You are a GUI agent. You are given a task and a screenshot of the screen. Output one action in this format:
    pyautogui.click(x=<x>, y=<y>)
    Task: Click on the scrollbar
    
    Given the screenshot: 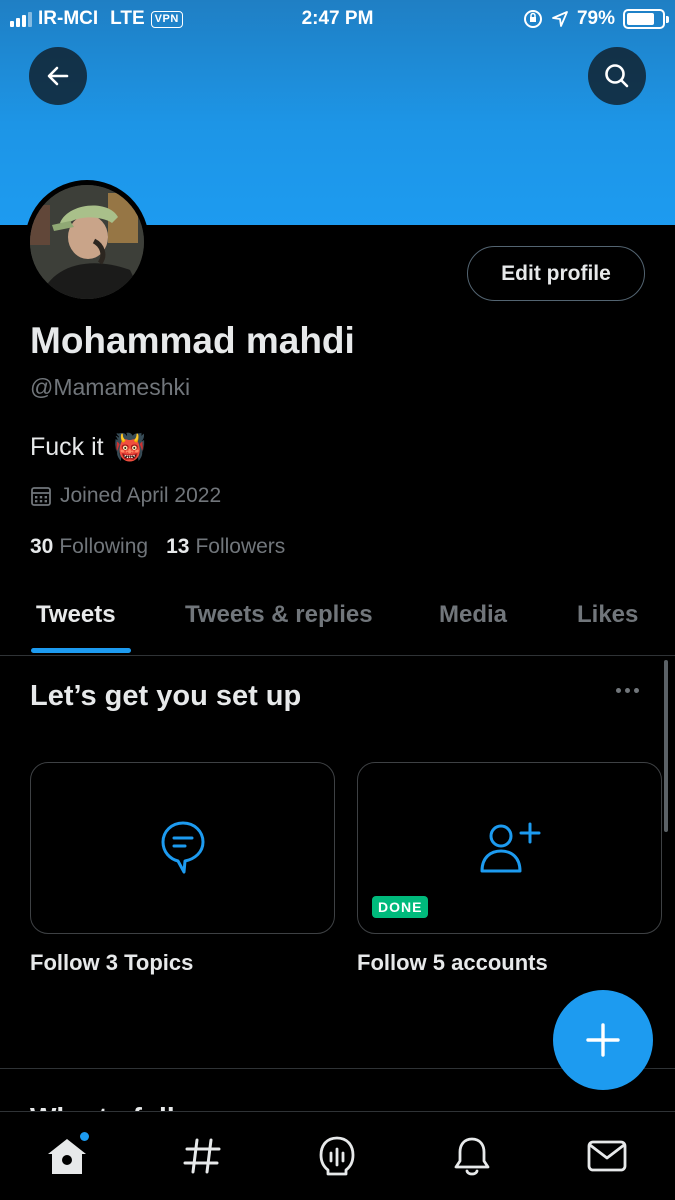 What is the action you would take?
    pyautogui.click(x=666, y=746)
    